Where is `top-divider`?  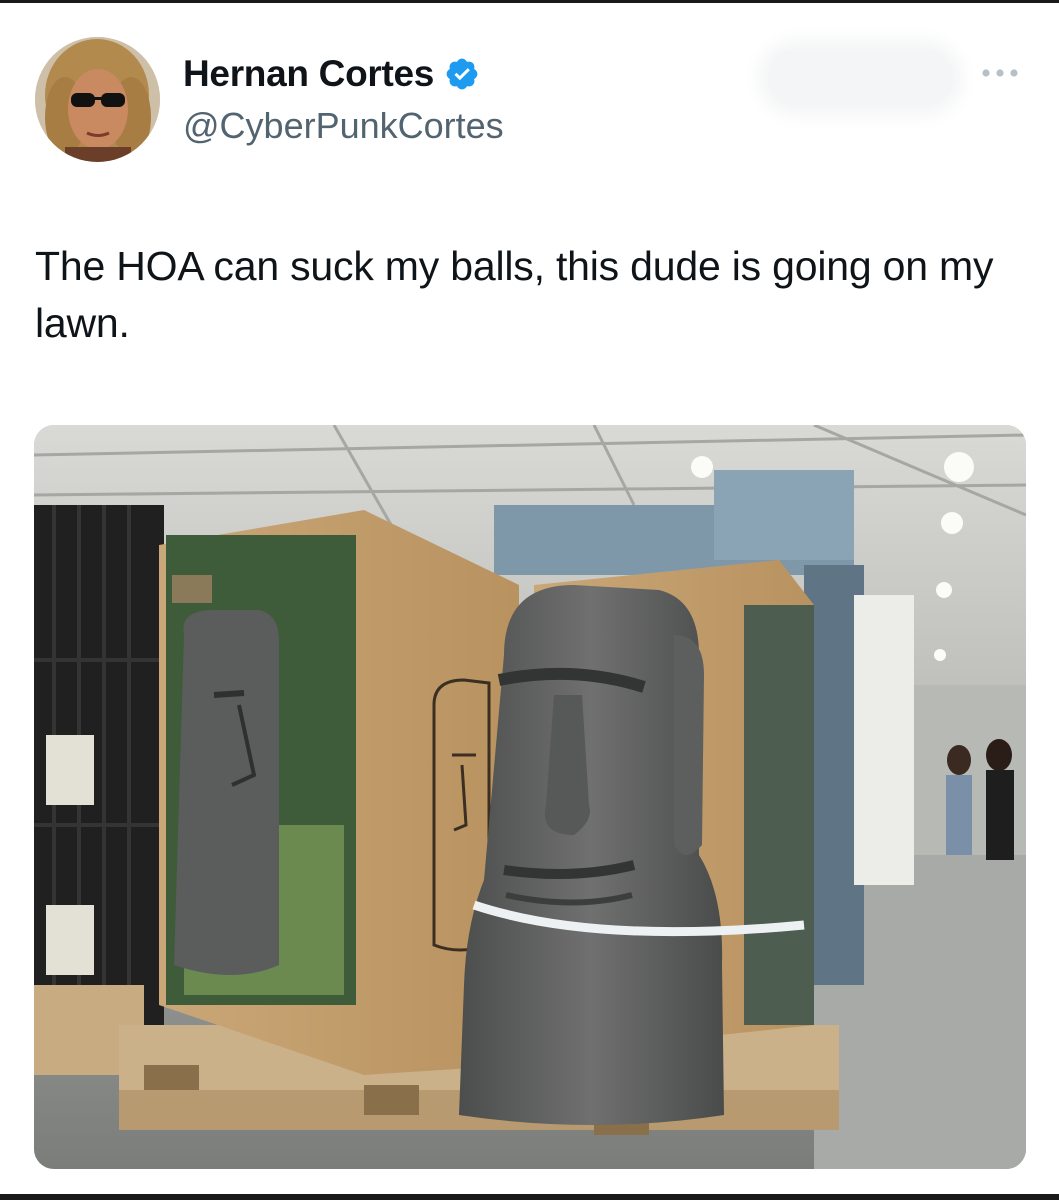 top-divider is located at coordinates (529, 1).